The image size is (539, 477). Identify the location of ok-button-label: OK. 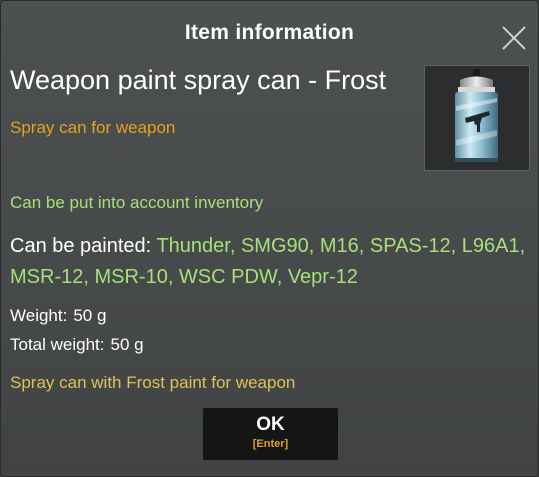
(270, 424).